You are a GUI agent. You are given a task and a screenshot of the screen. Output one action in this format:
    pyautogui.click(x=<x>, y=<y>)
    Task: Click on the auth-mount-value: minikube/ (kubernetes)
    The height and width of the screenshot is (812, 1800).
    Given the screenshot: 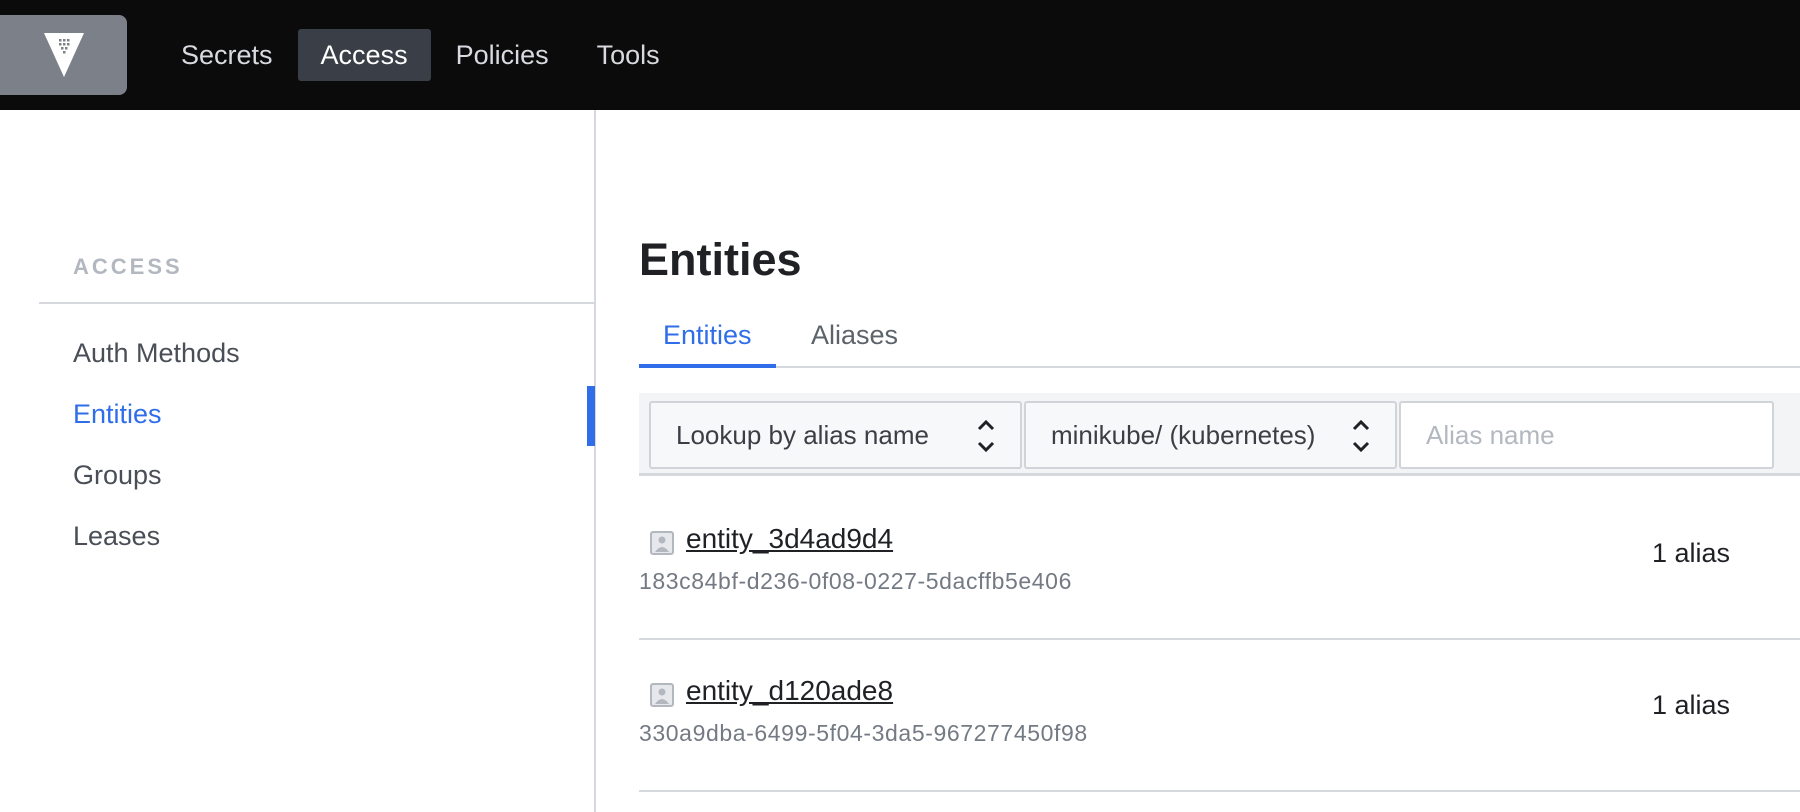 What is the action you would take?
    pyautogui.click(x=1183, y=434)
    